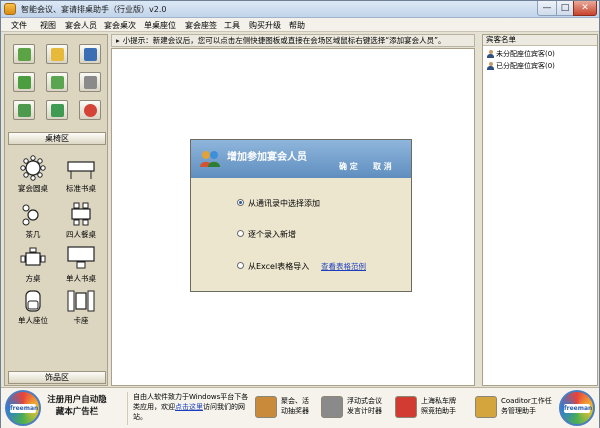 This screenshot has height=428, width=600. What do you see at coordinates (81, 278) in the screenshot?
I see `furniture-label: 单人书桌` at bounding box center [81, 278].